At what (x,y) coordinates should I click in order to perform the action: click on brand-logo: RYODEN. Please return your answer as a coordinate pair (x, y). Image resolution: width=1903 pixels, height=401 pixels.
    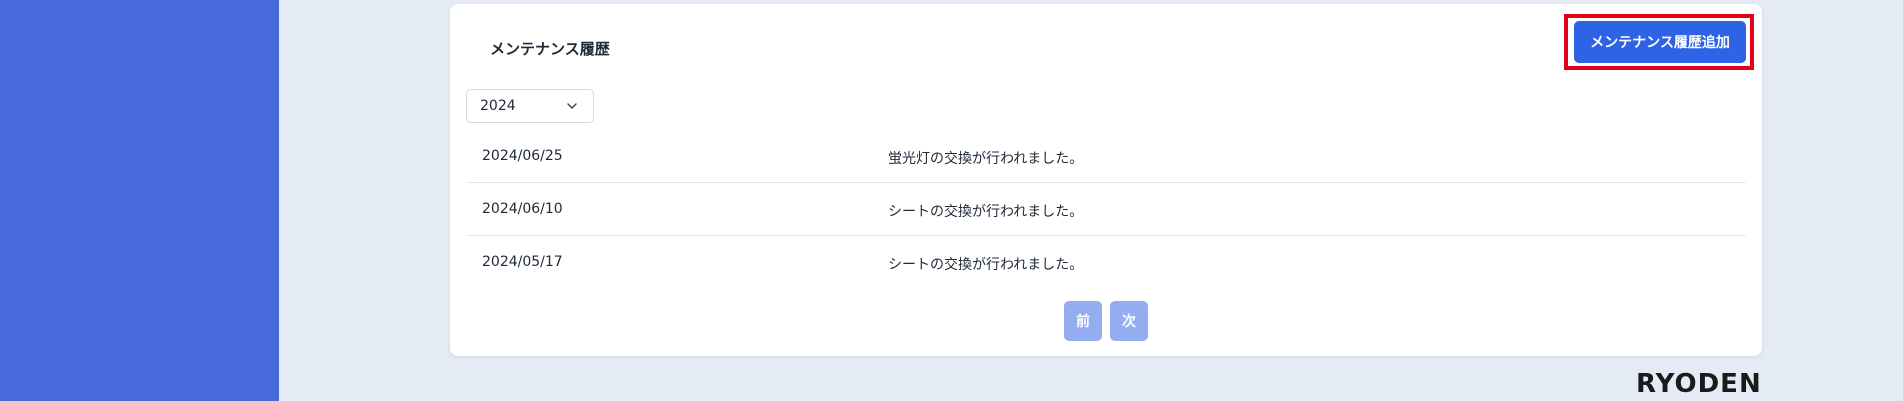
    Looking at the image, I should click on (1699, 384).